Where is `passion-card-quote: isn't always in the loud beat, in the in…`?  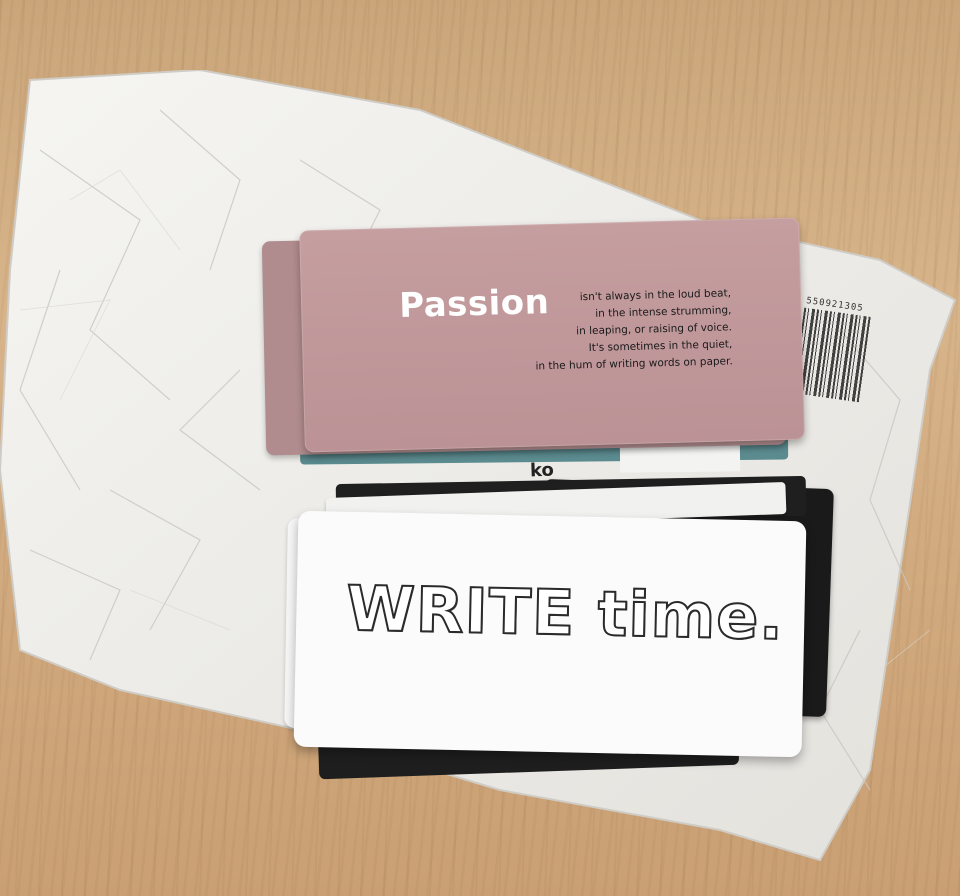 passion-card-quote: isn't always in the loud beat, in the in… is located at coordinates (633, 330).